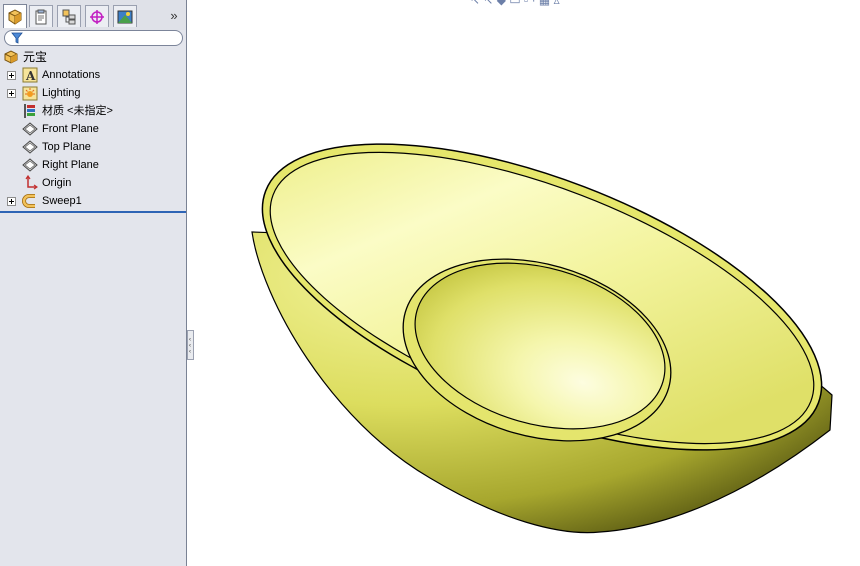  What do you see at coordinates (93, 57) in the screenshot?
I see `tree-root-part: 元宝` at bounding box center [93, 57].